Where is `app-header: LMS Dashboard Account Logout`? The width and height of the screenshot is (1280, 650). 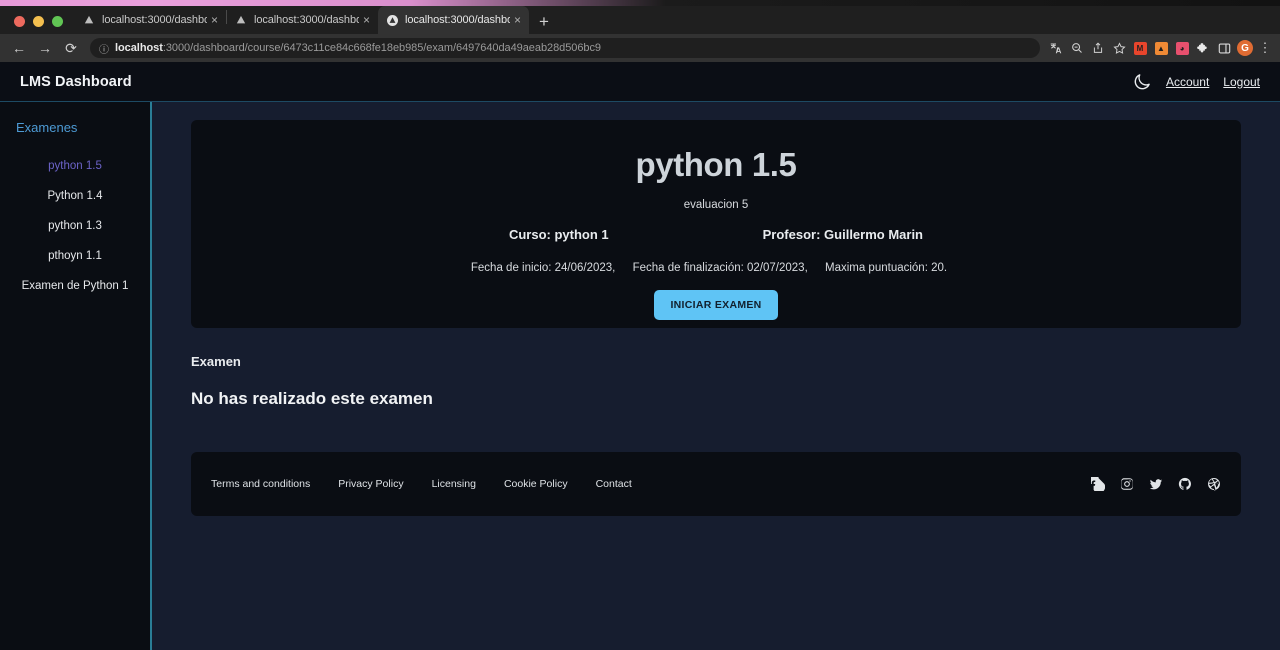 app-header: LMS Dashboard Account Logout is located at coordinates (640, 82).